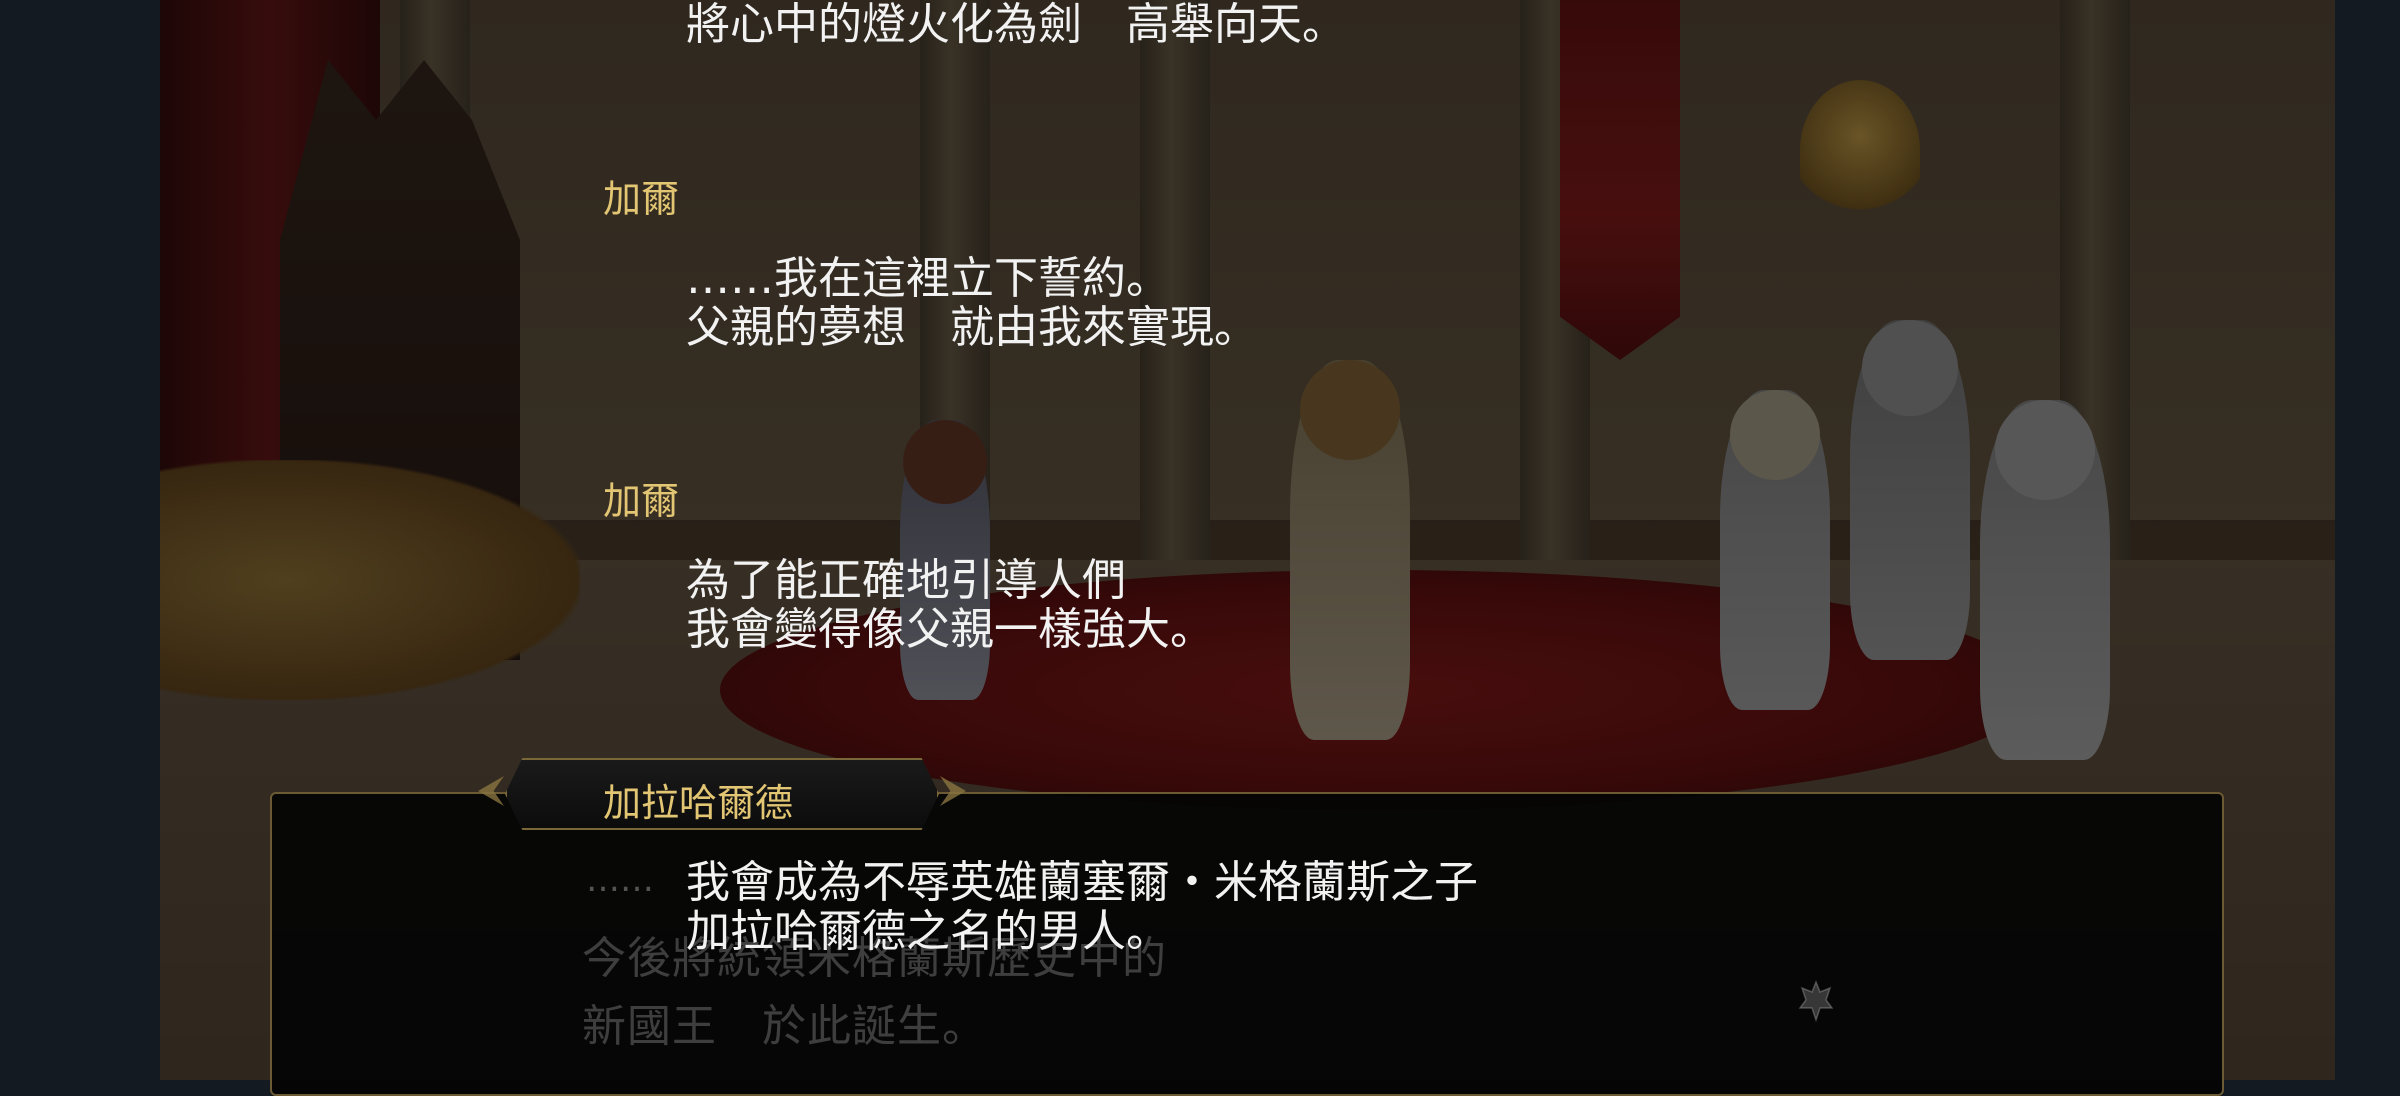 The image size is (2400, 1096). I want to click on dialog-line-2: 新國王 於此誕生。, so click(784, 1026).